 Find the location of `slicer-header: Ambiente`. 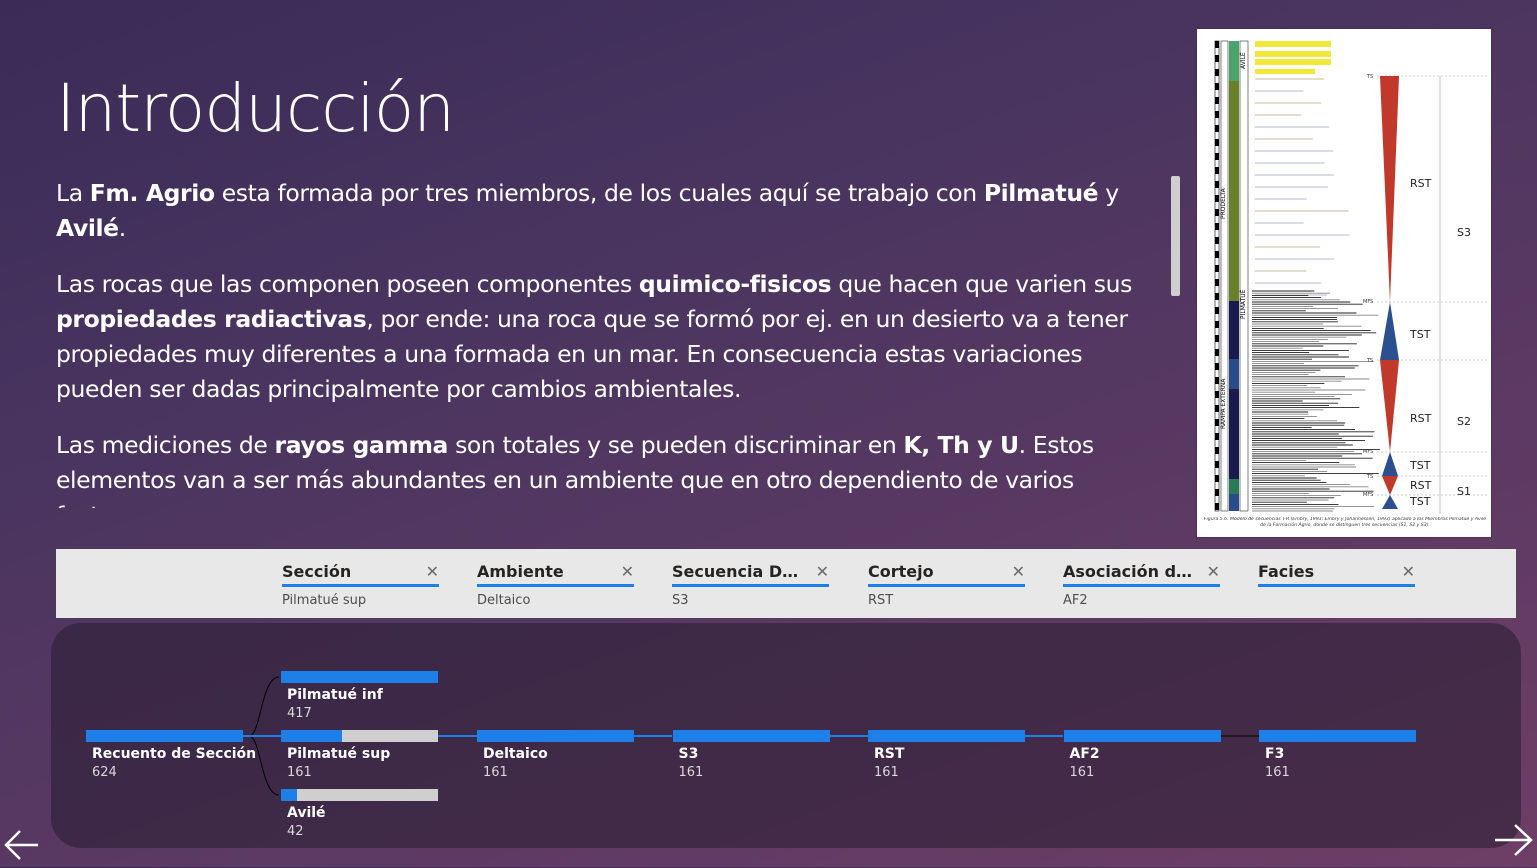

slicer-header: Ambiente is located at coordinates (520, 571).